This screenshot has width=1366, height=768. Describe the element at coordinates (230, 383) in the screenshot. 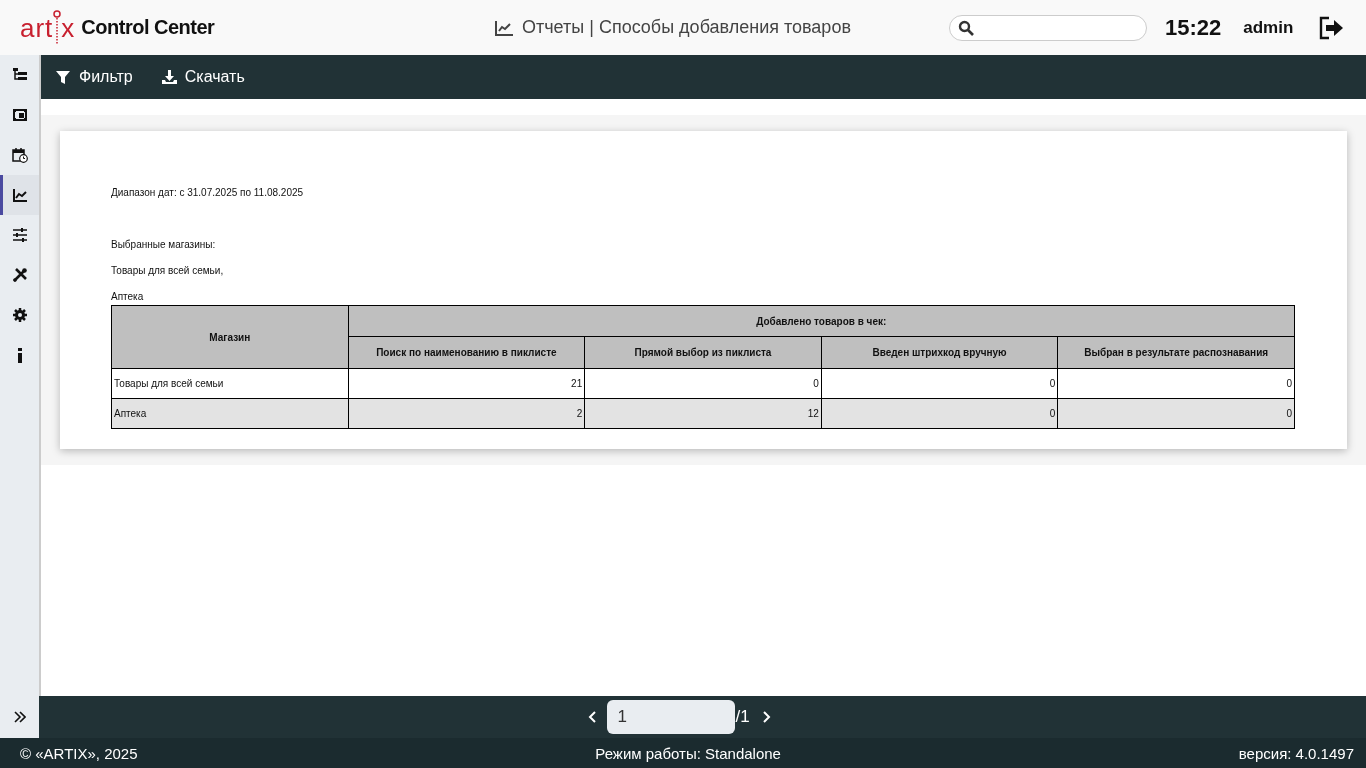

I see `table-cell: Товары для всей семьи` at that location.